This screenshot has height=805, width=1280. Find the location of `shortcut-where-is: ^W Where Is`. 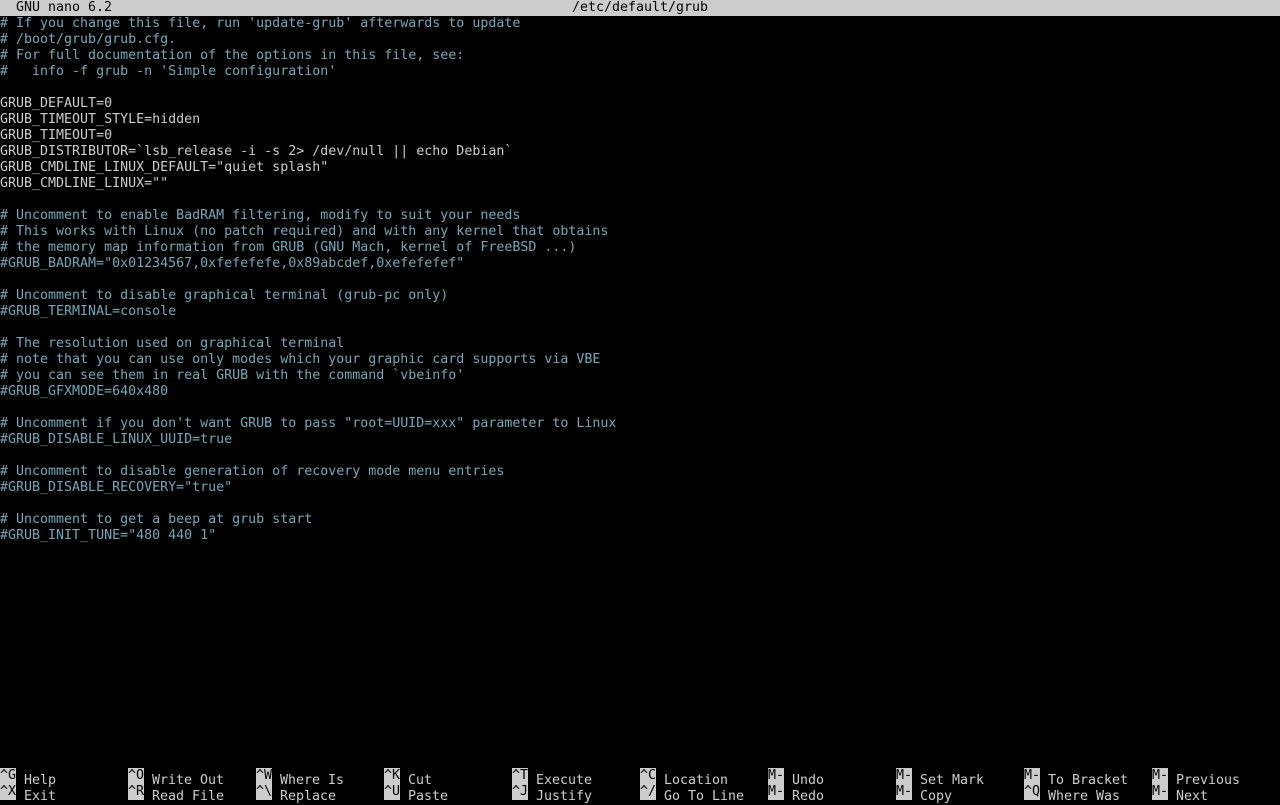

shortcut-where-is: ^W Where Is is located at coordinates (300, 778).